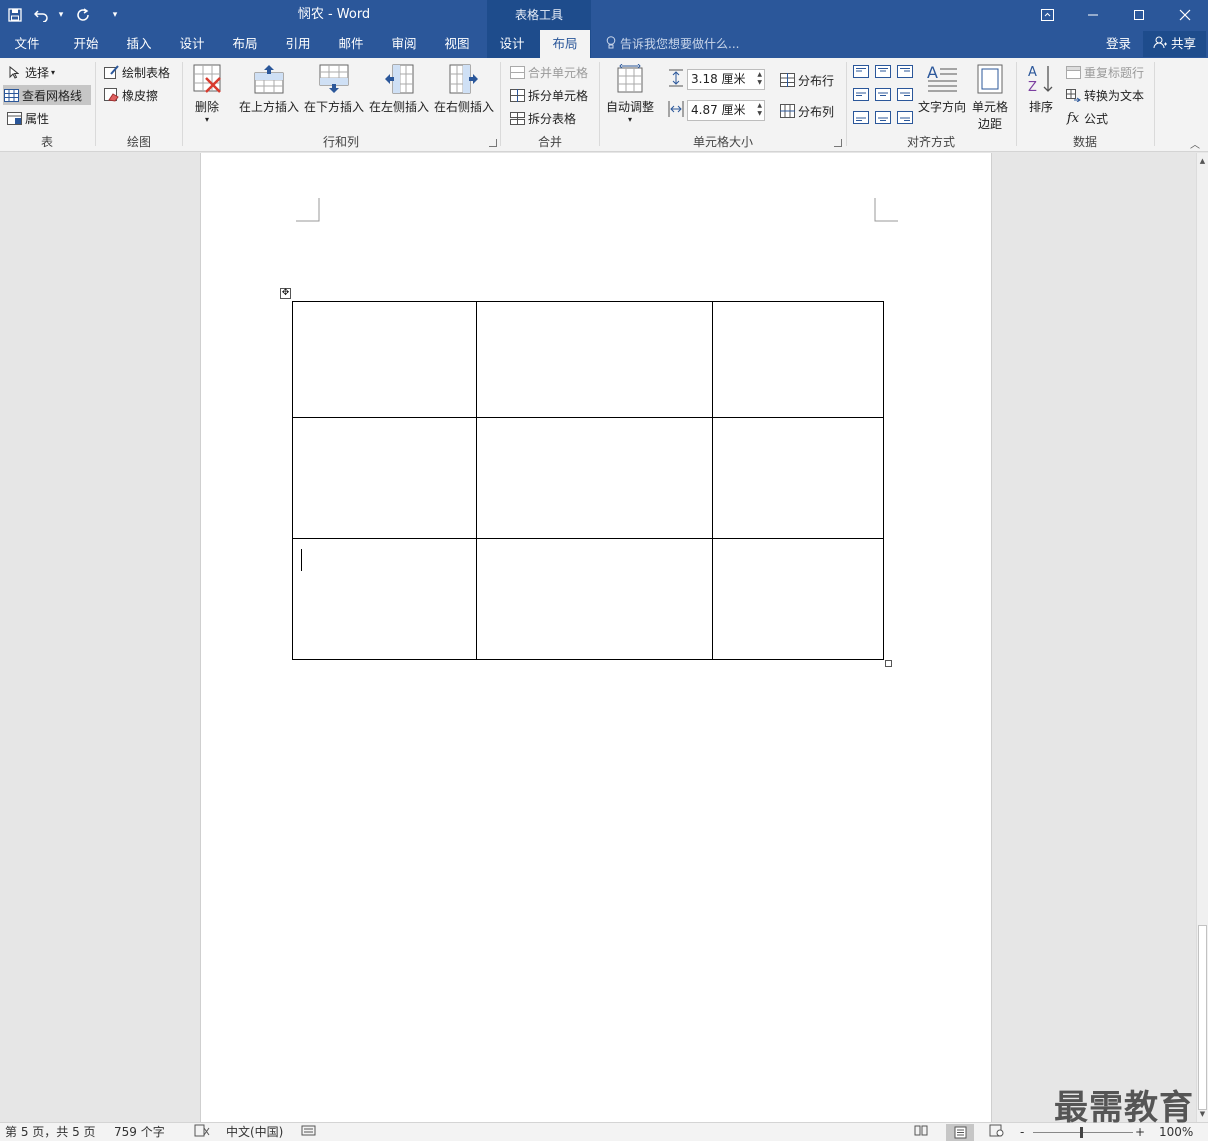  I want to click on draw-table-button: 绘制表格, so click(136, 72).